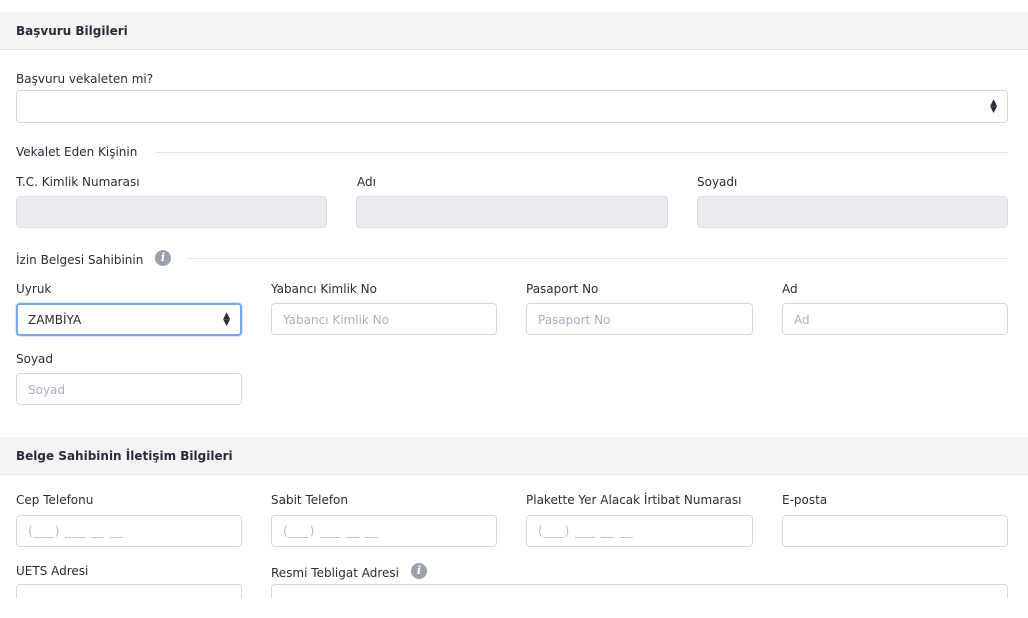 The height and width of the screenshot is (618, 1028). I want to click on owner-name-input: Ad, so click(895, 319).